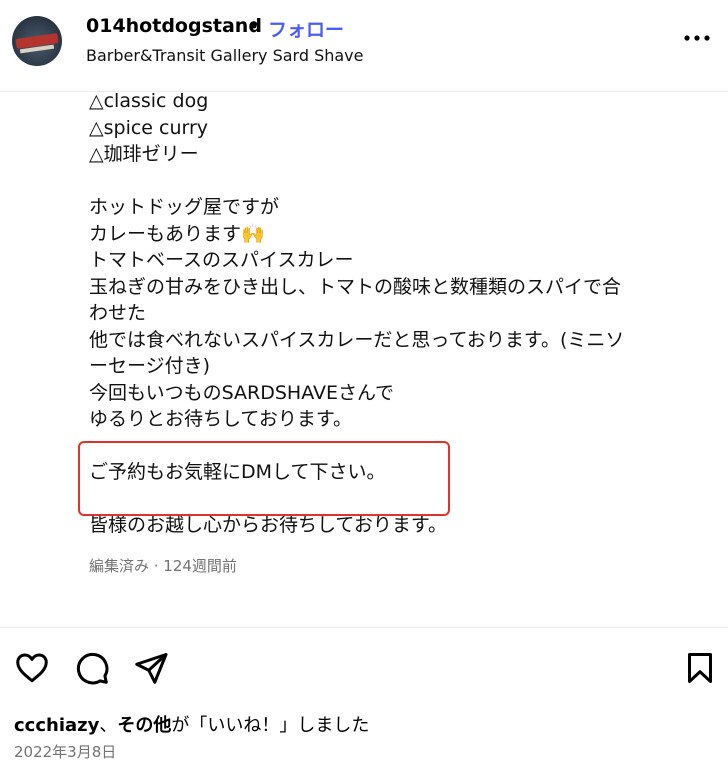 The image size is (728, 780). I want to click on comment-icon, so click(92, 668).